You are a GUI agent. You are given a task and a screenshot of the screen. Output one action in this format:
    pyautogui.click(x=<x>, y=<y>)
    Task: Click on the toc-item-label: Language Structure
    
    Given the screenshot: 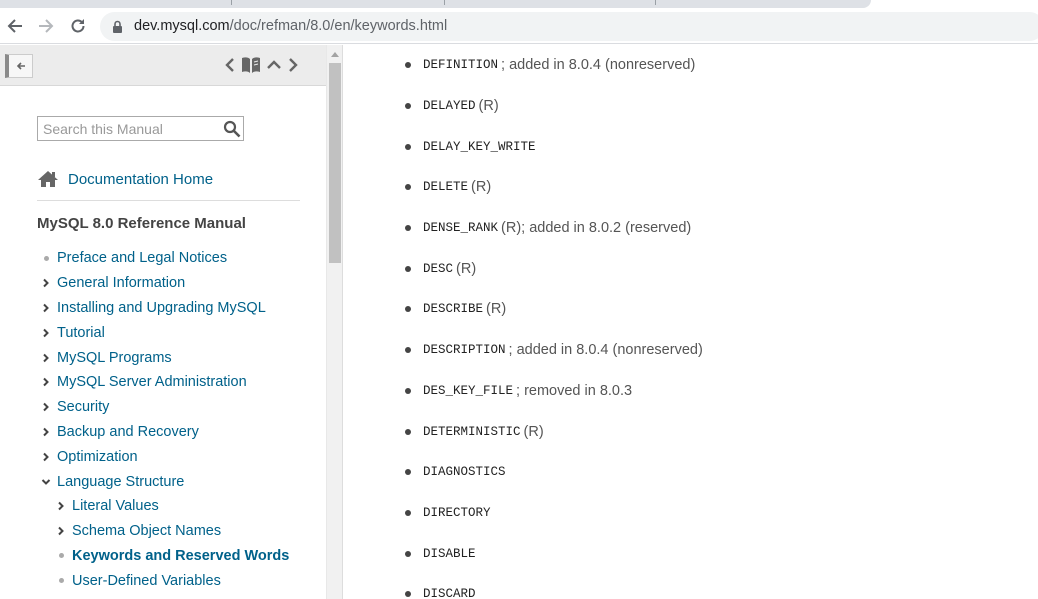 What is the action you would take?
    pyautogui.click(x=121, y=481)
    